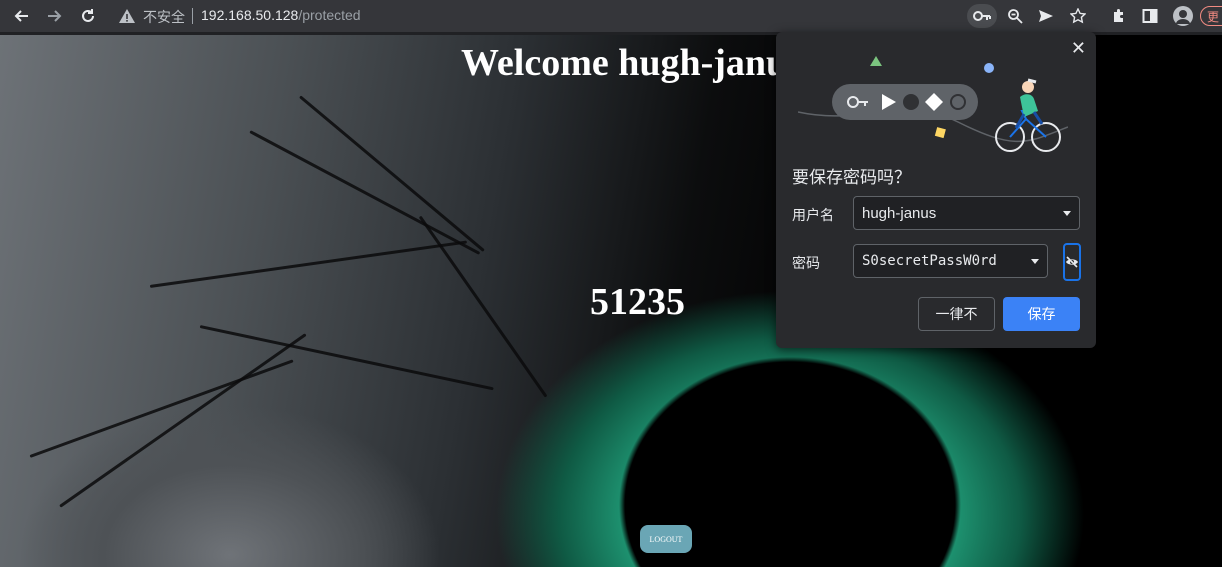 This screenshot has height=567, width=1222. I want to click on update-button: 更, so click(1211, 16).